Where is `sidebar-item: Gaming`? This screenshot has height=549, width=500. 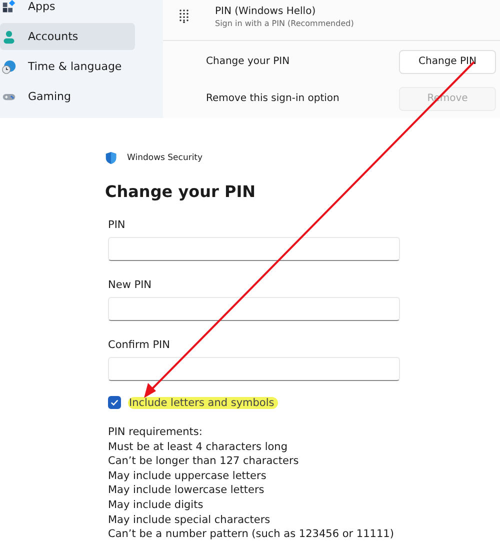
sidebar-item: Gaming is located at coordinates (67, 96).